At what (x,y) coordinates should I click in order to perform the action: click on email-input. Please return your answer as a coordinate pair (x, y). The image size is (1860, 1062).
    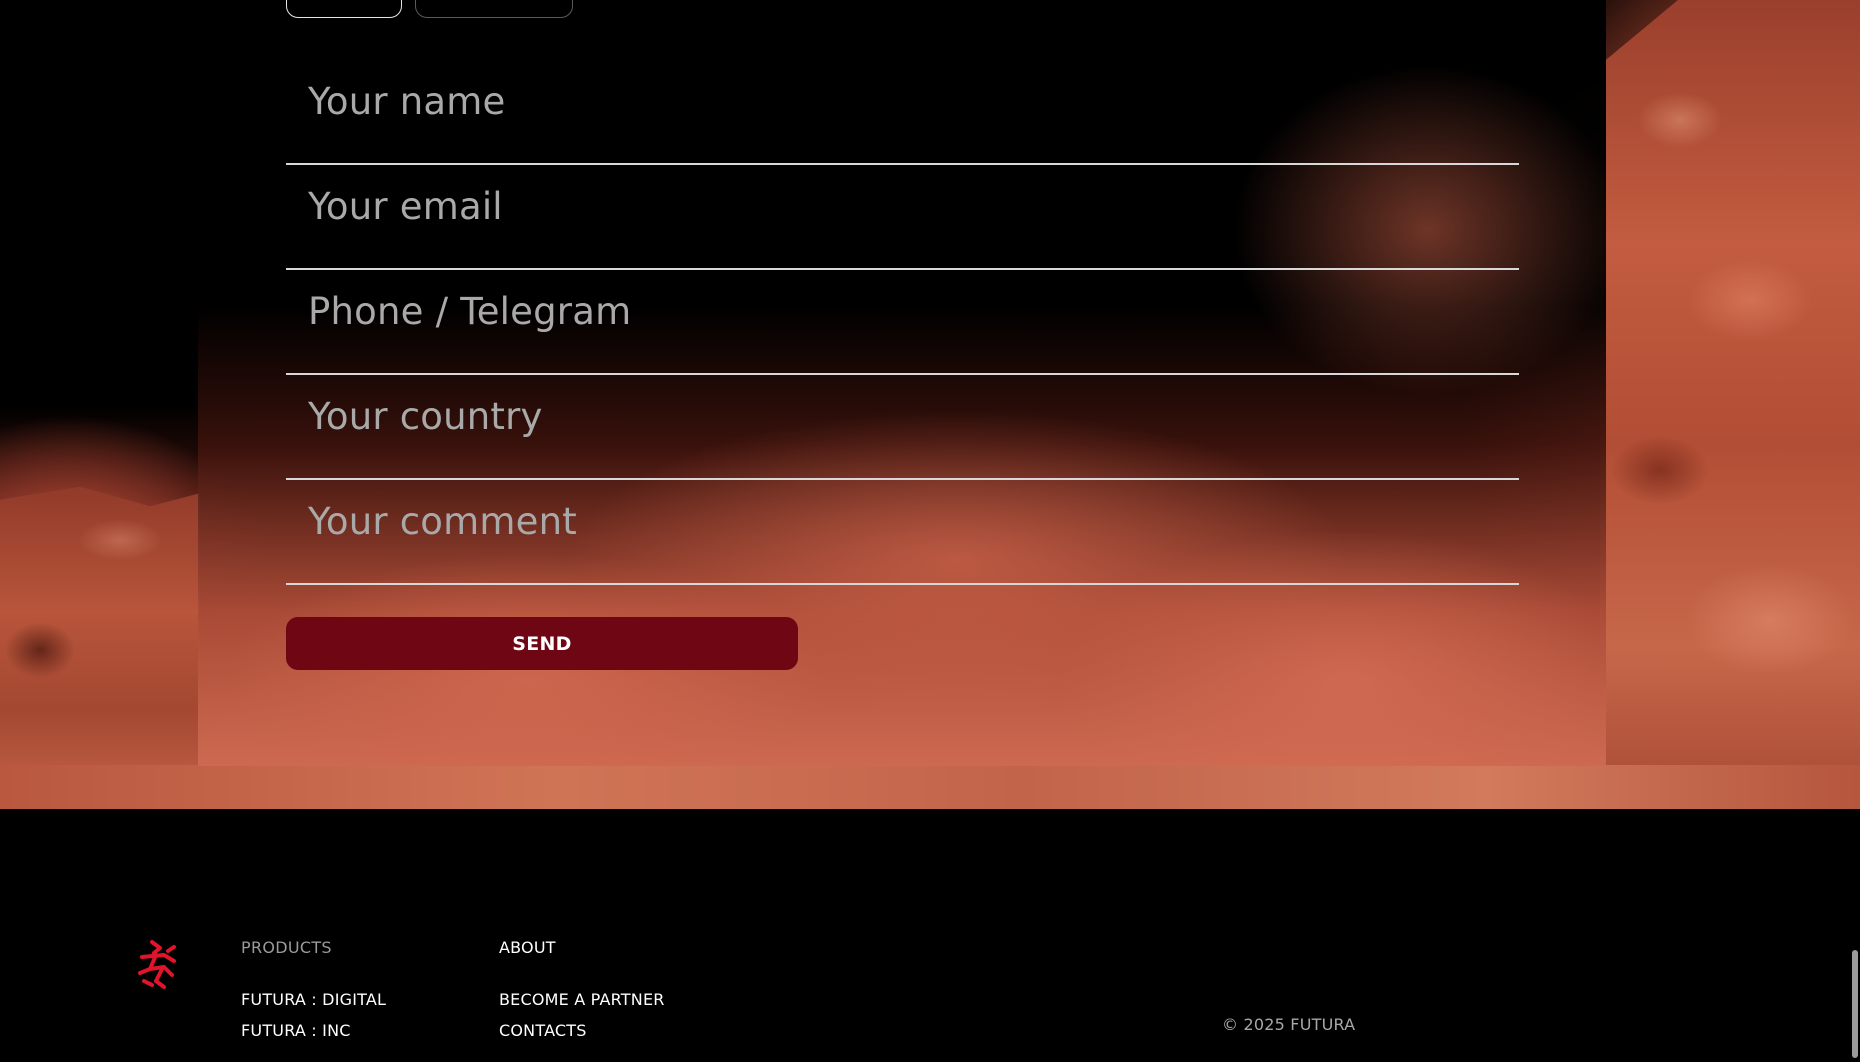
    Looking at the image, I should click on (898, 206).